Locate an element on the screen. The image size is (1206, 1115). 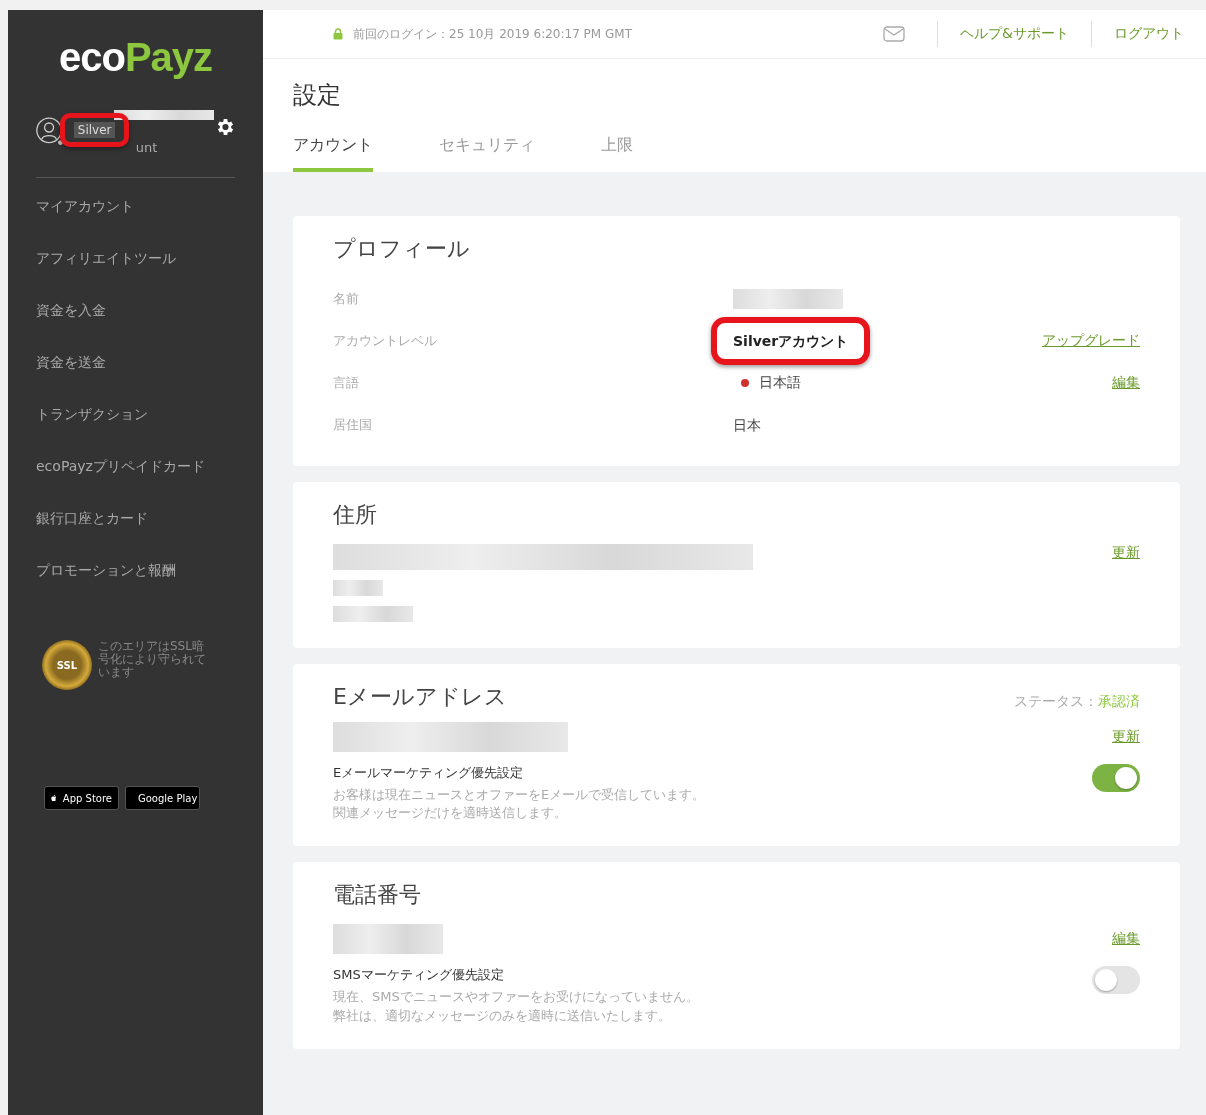
nav-item: プロモーションと報酬 is located at coordinates (135, 584).